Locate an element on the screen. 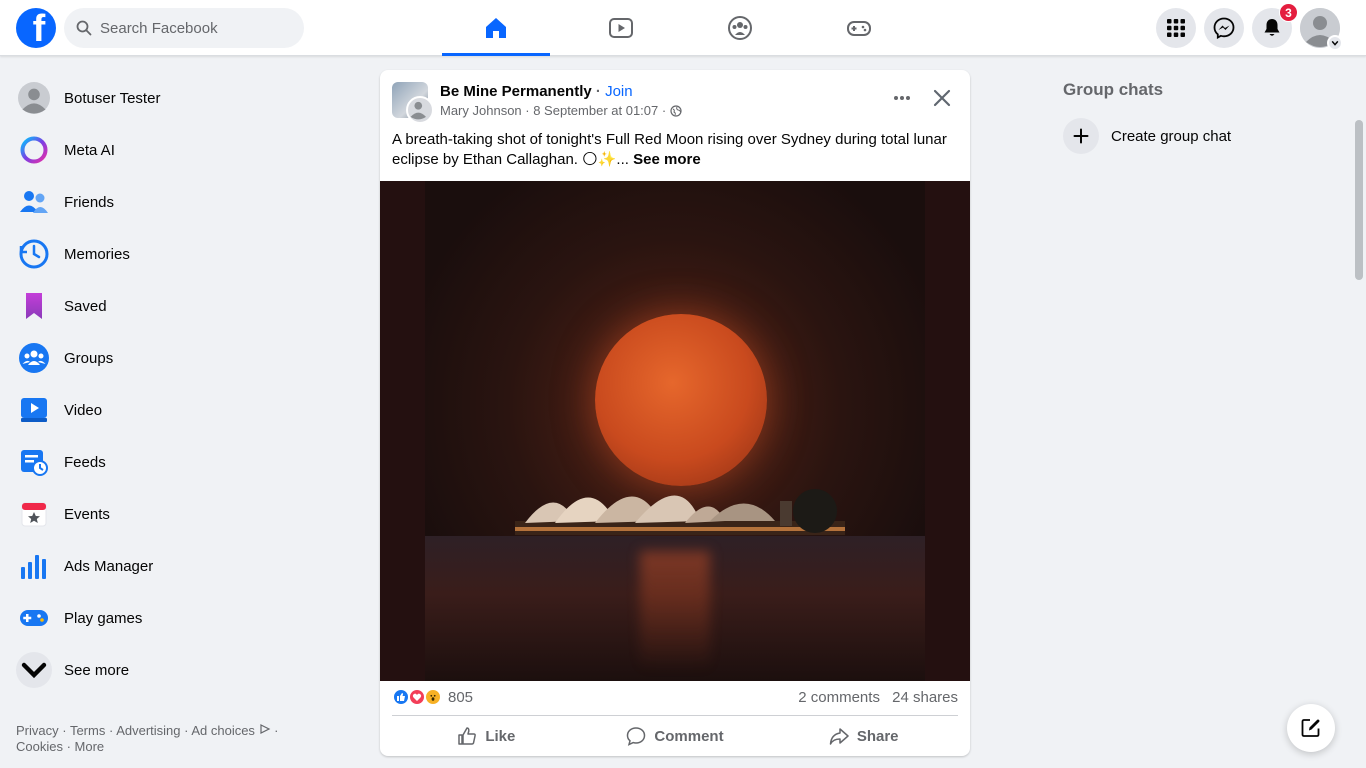 The width and height of the screenshot is (1366, 768). footer-link-more: More is located at coordinates (90, 746).